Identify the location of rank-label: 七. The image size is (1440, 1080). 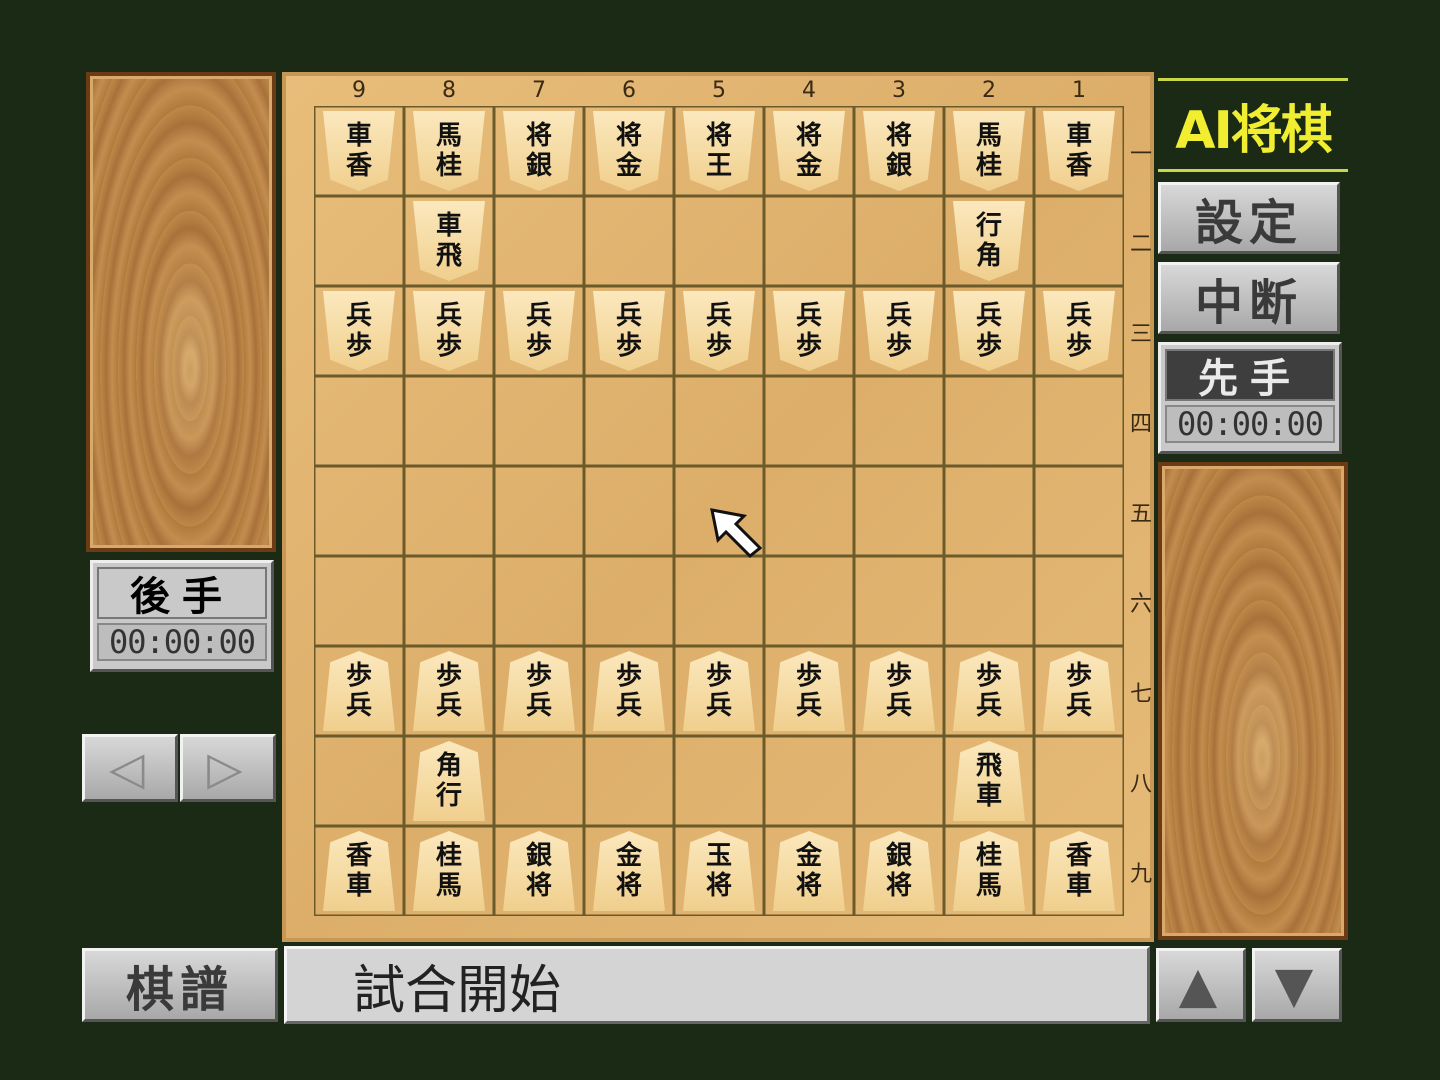
(1140, 694).